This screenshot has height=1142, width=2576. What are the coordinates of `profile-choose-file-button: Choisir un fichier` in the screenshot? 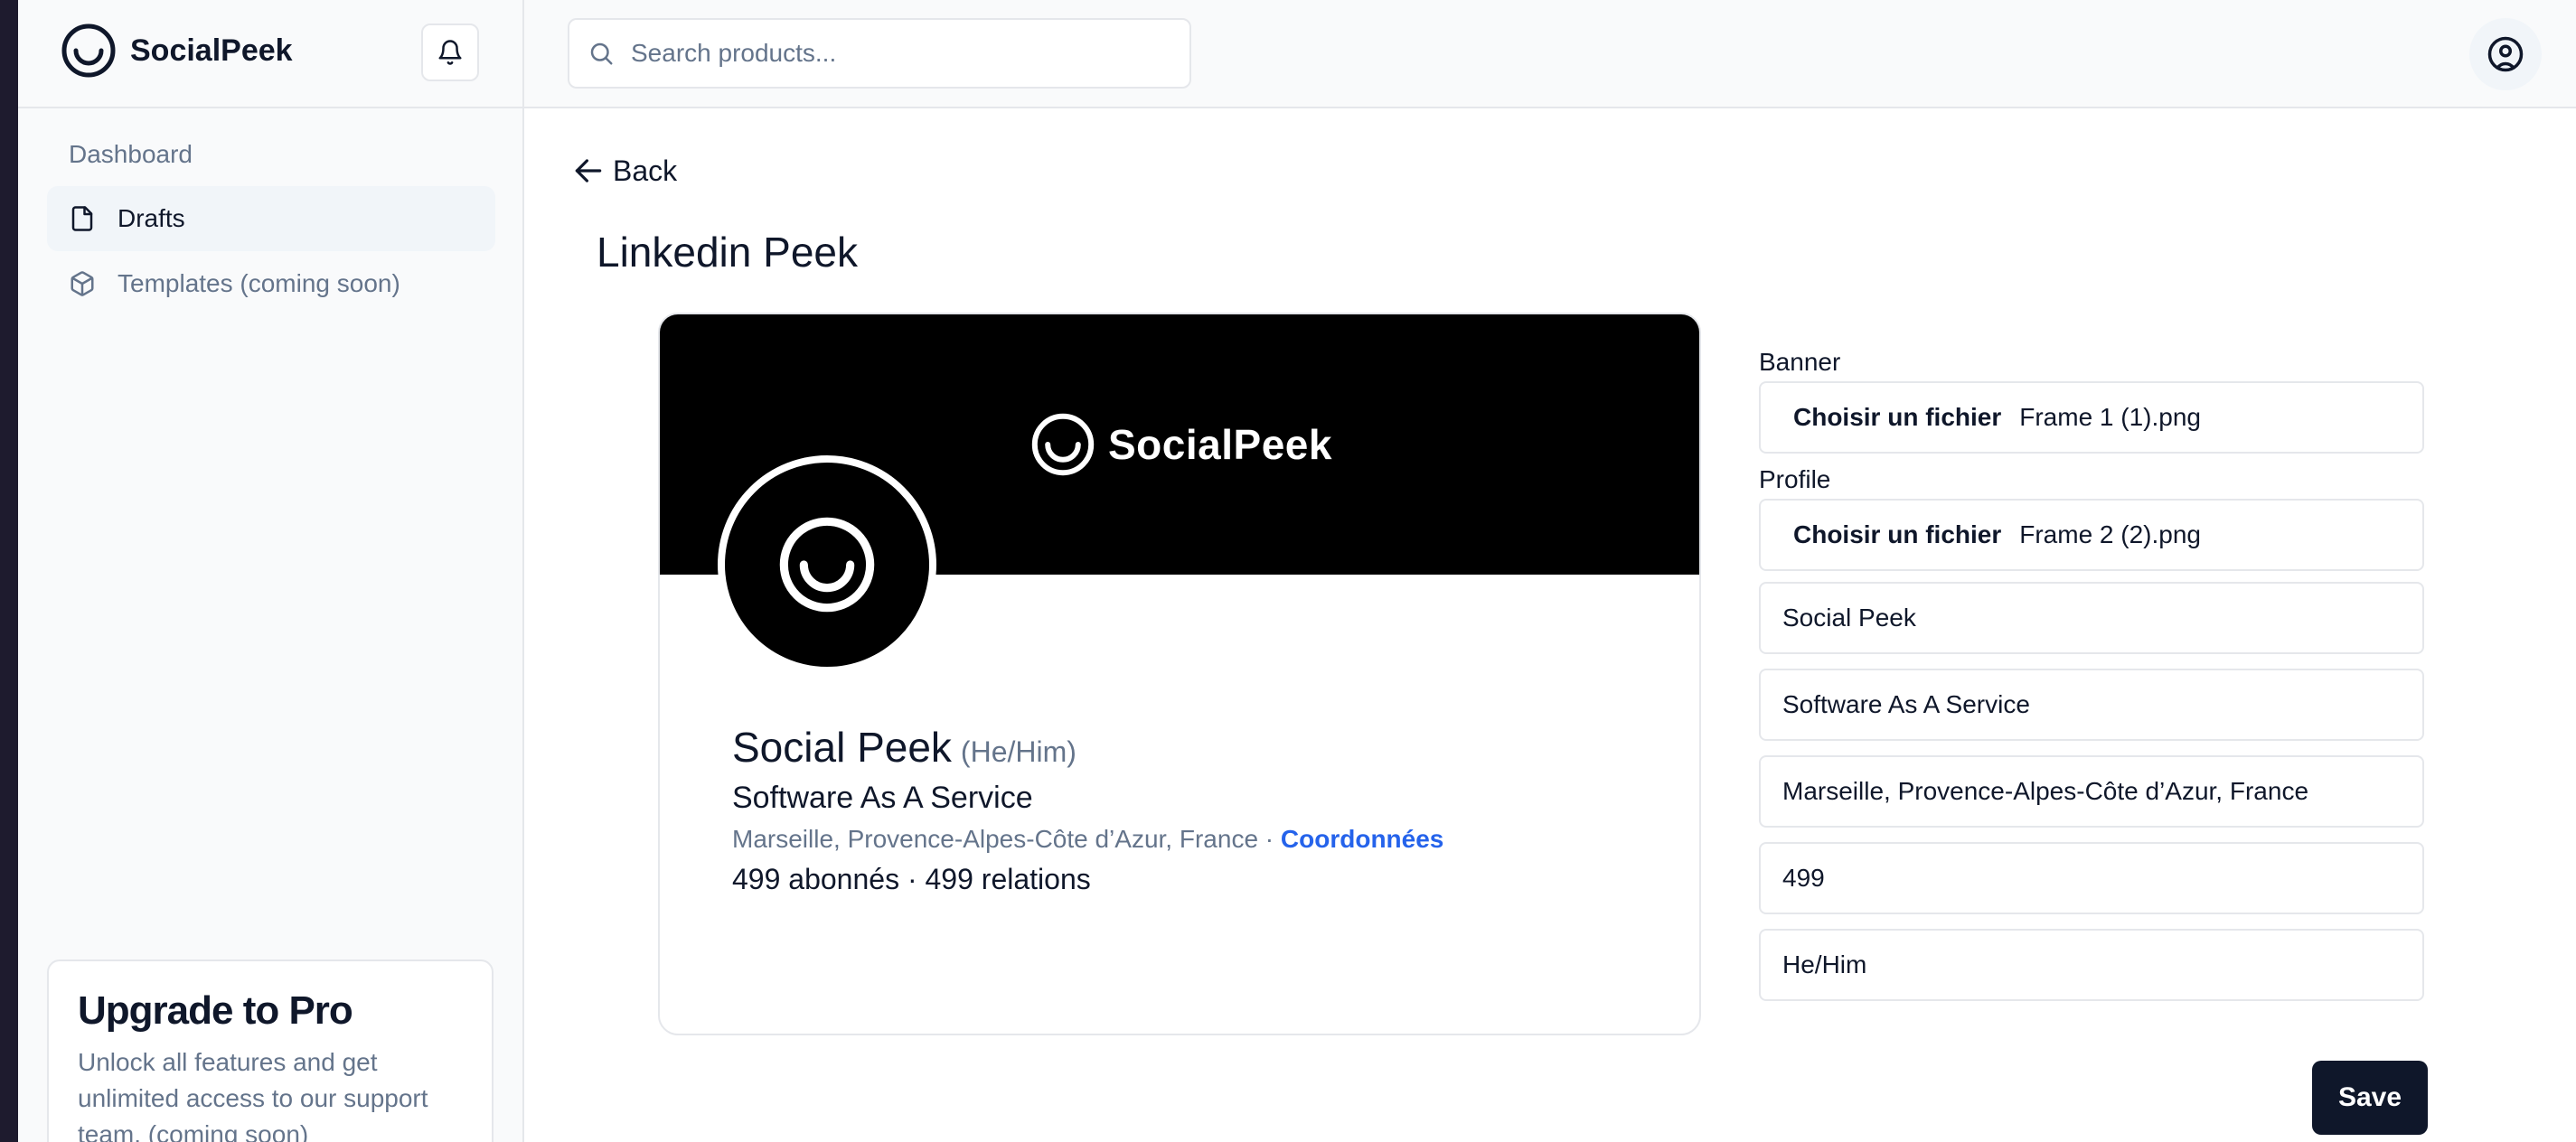 It's located at (1897, 534).